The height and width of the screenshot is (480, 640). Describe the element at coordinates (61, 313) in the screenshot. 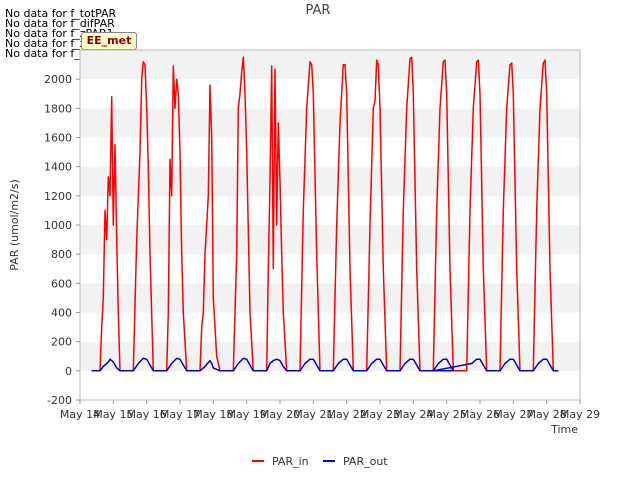

I see `y-tick-label: 400` at that location.